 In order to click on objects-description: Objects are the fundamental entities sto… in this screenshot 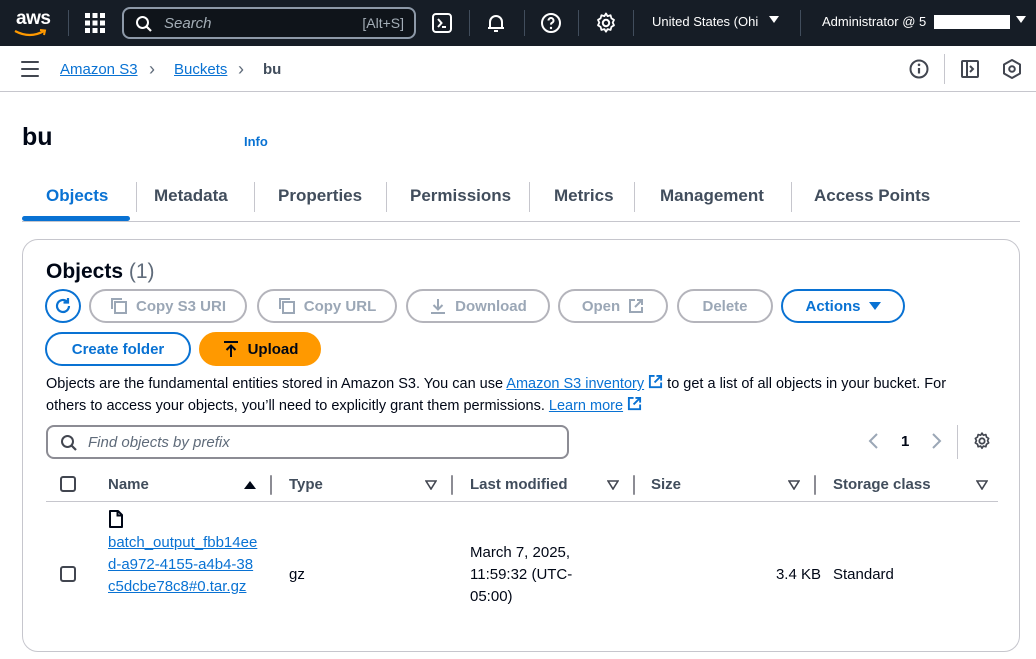, I will do `click(506, 395)`.